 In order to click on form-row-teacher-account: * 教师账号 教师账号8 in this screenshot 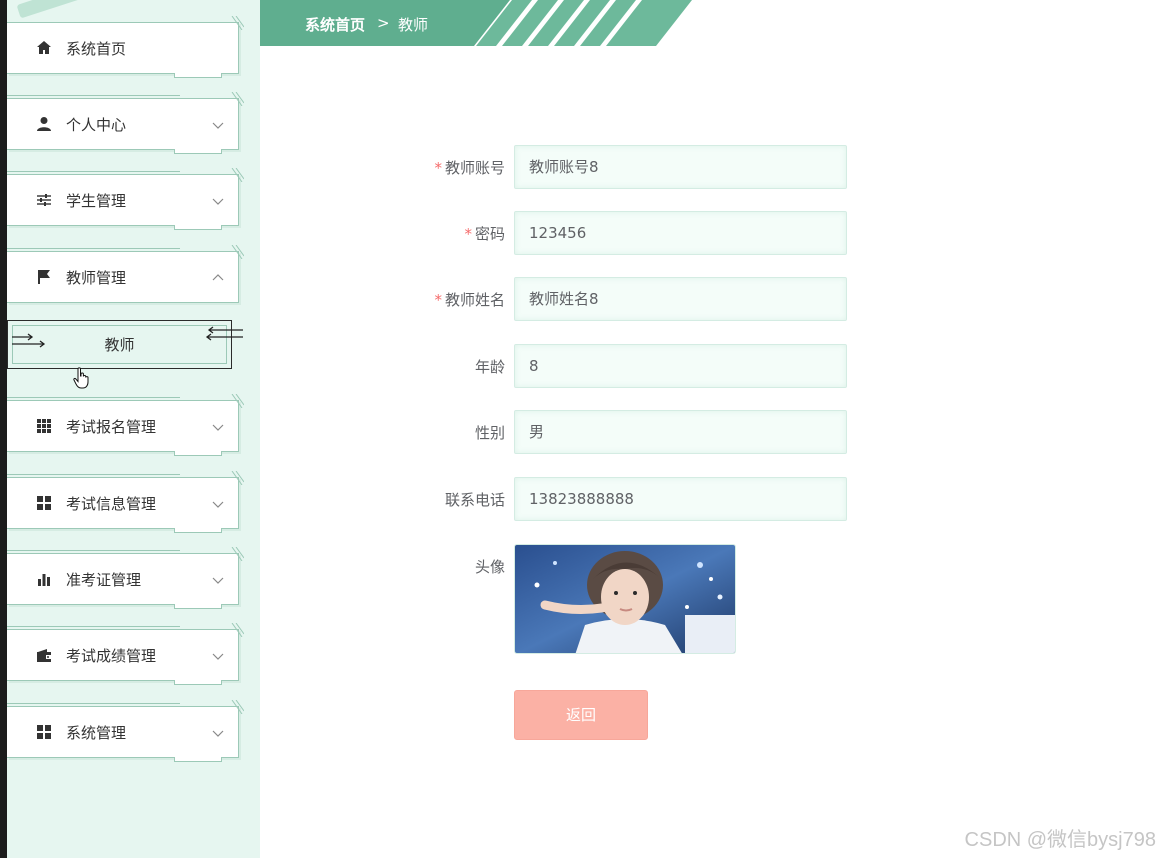, I will do `click(625, 167)`.